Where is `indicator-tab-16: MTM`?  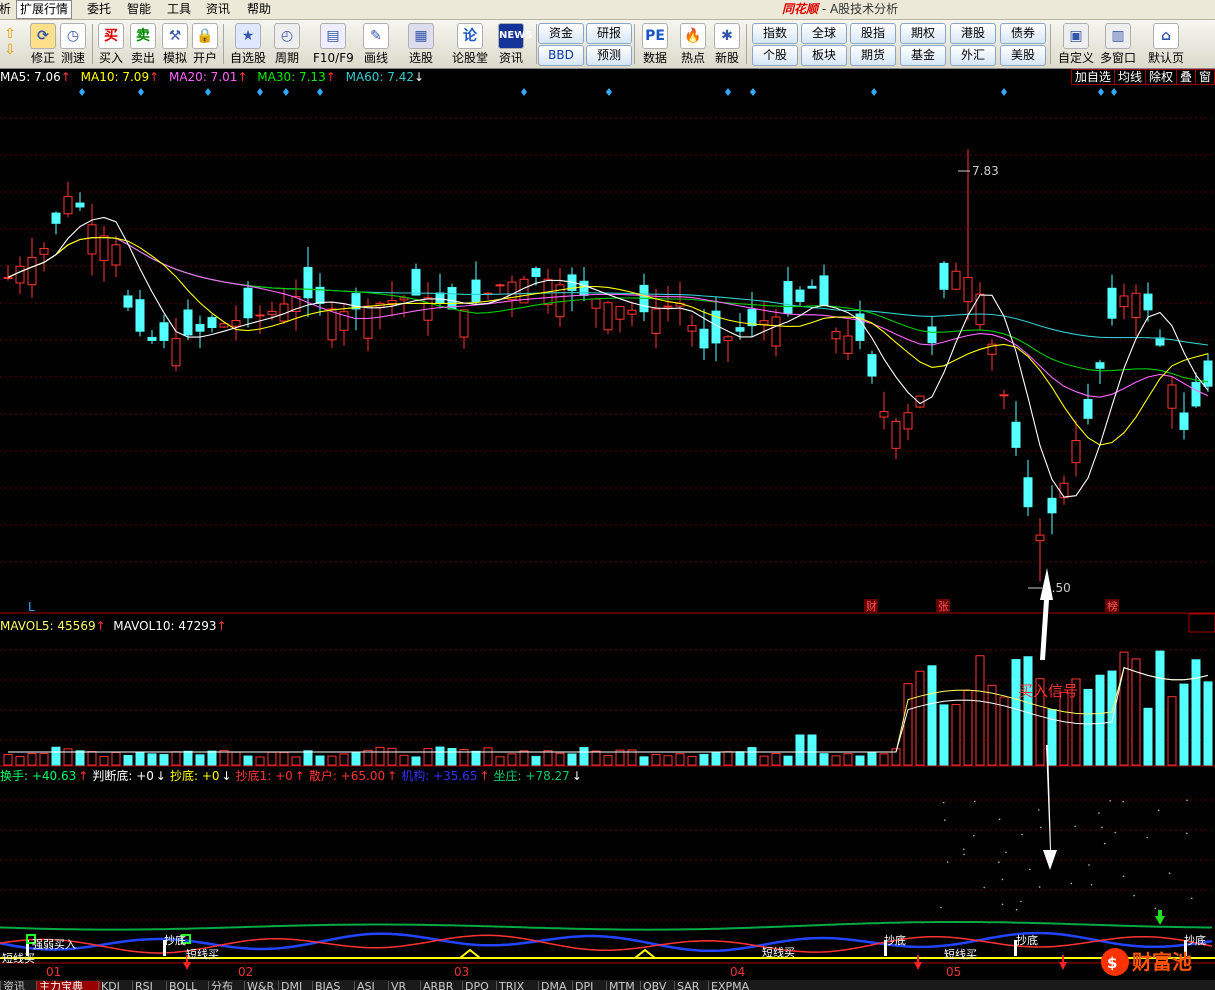 indicator-tab-16: MTM is located at coordinates (624, 985).